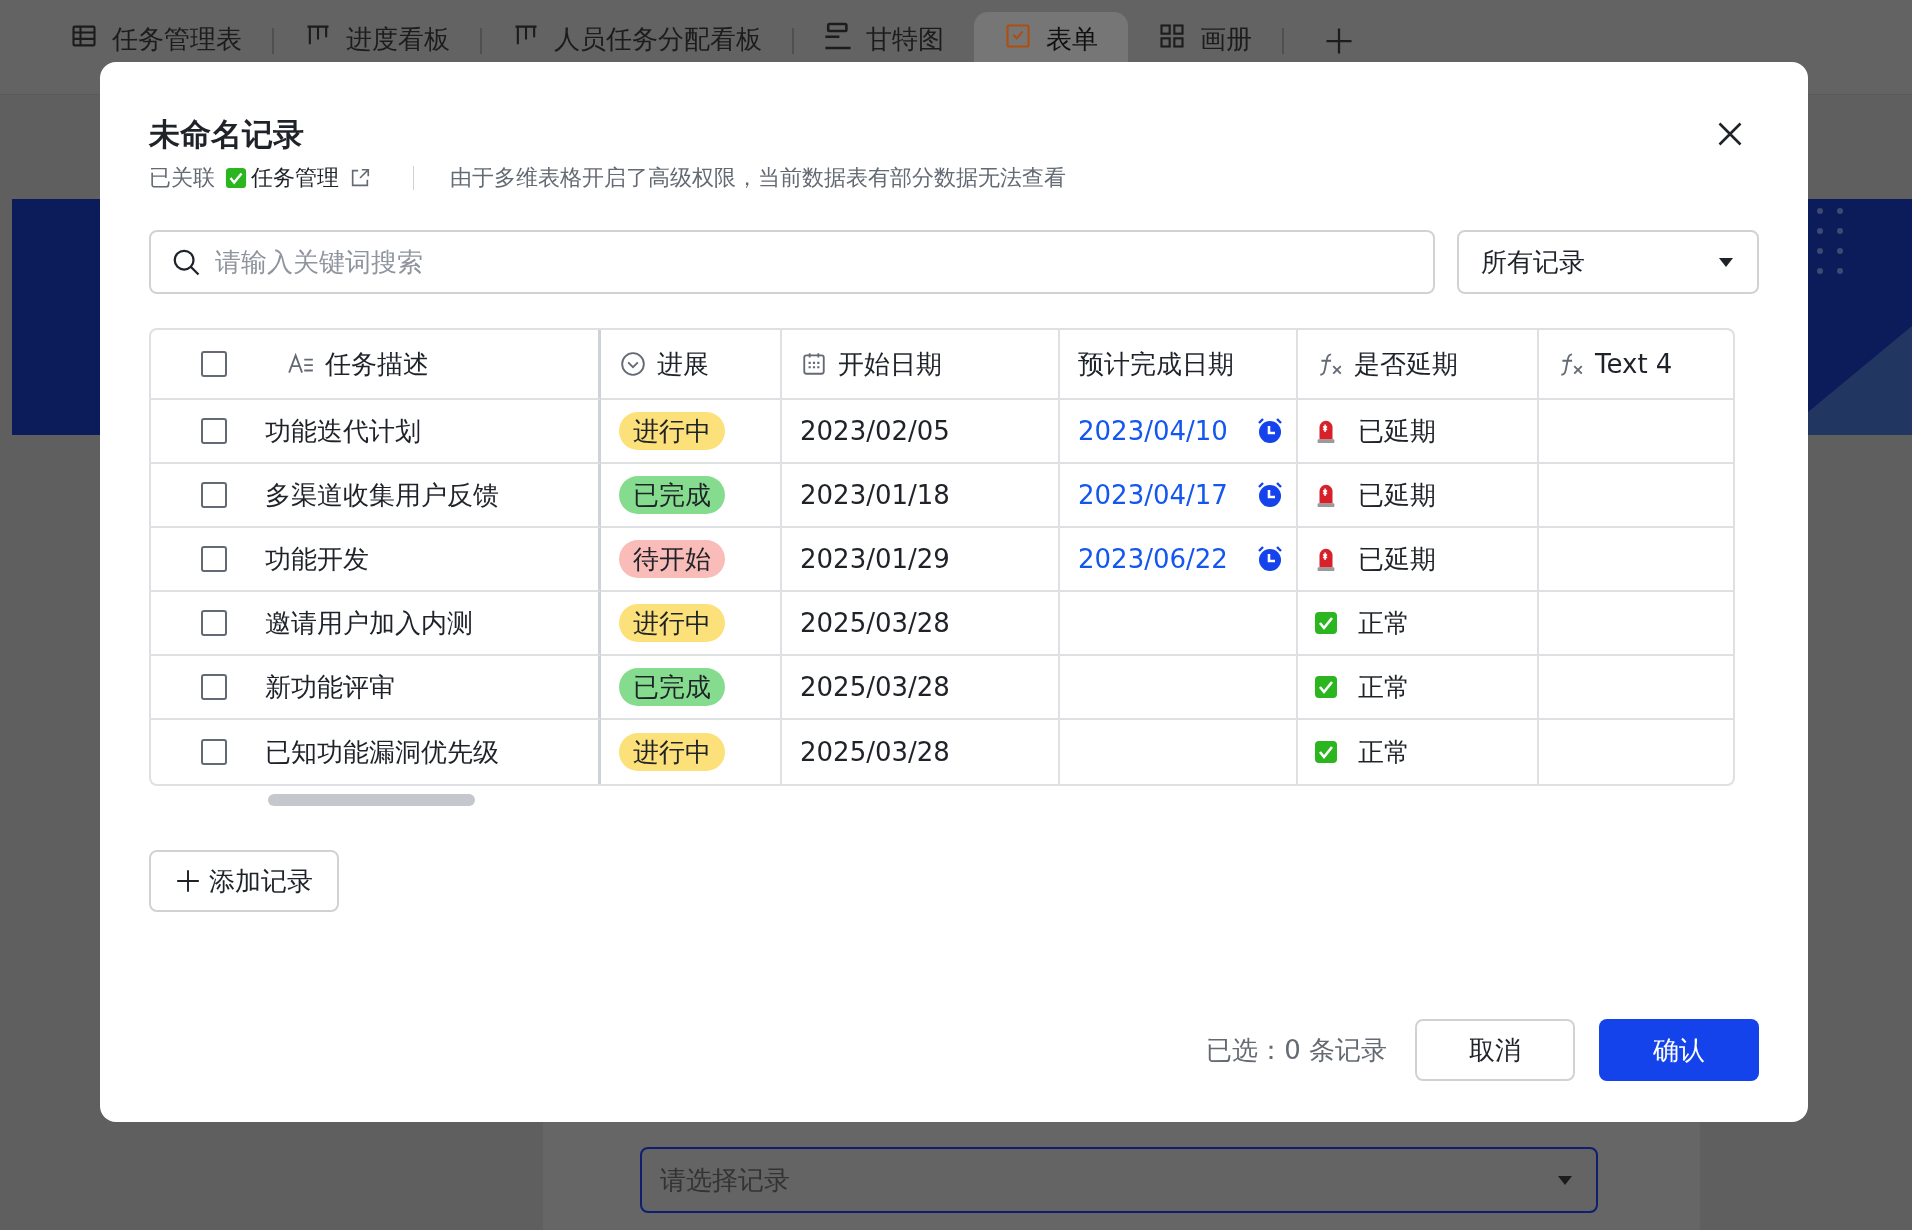  I want to click on form-icon, so click(1018, 36).